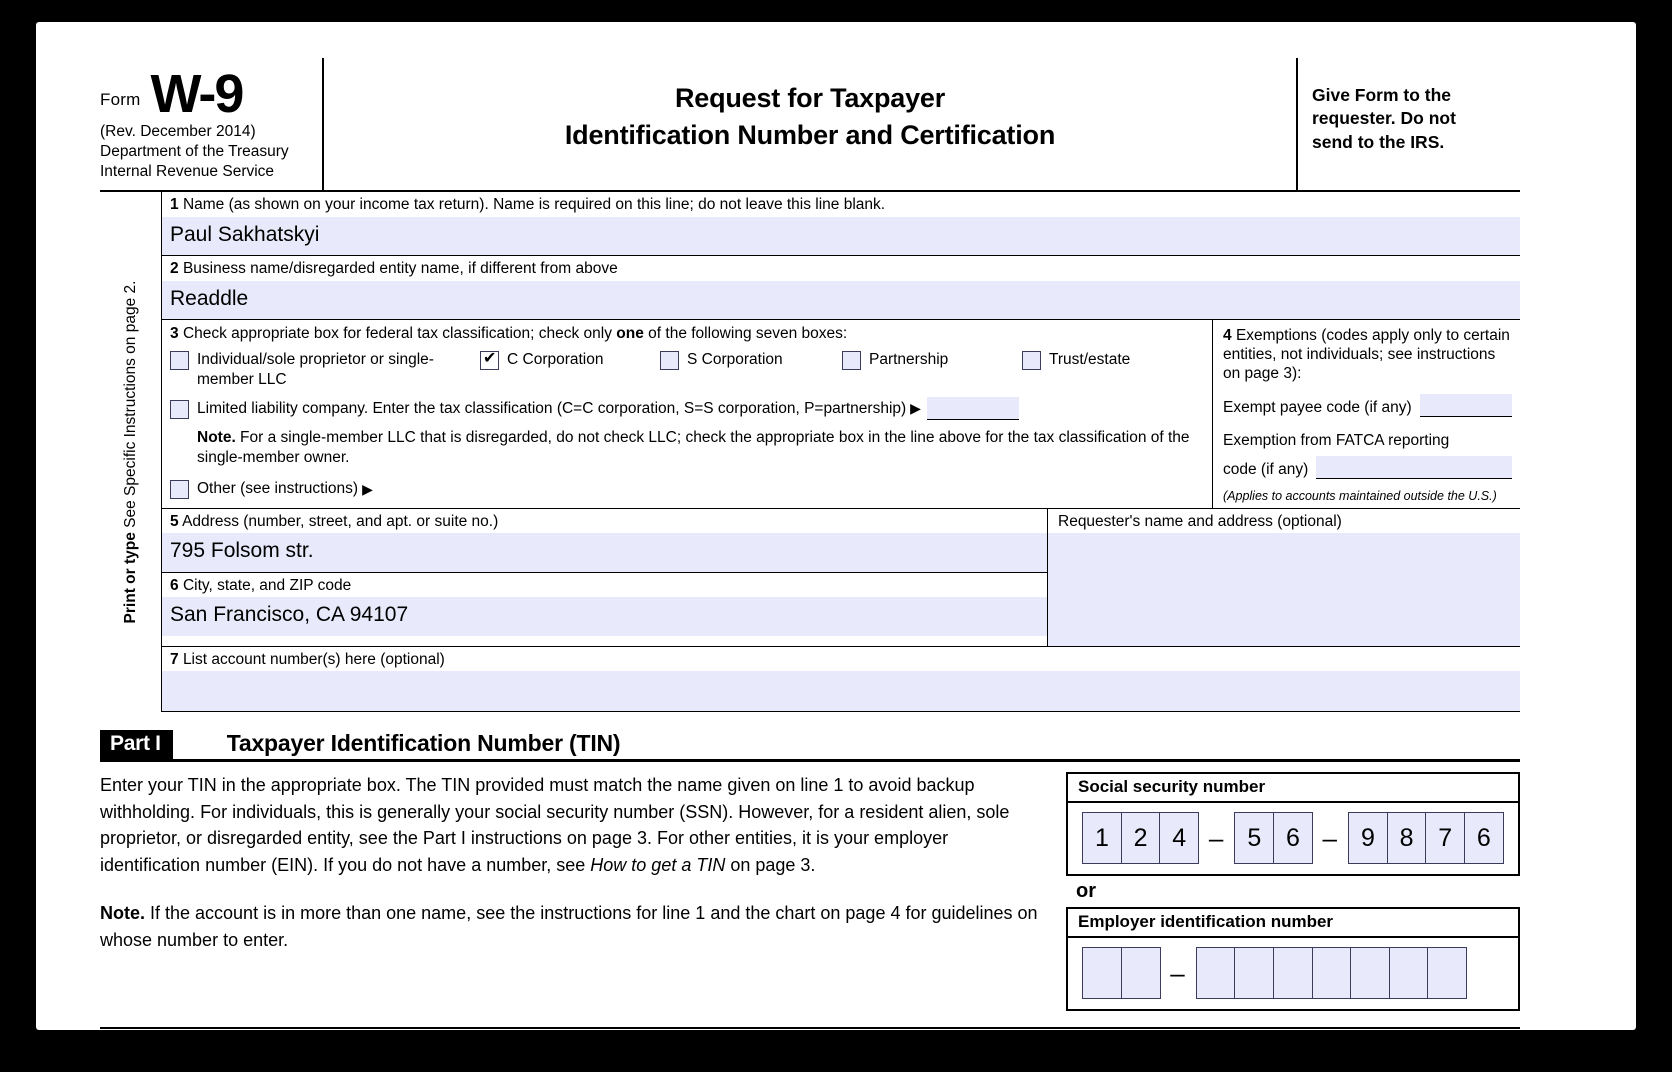 Image resolution: width=1672 pixels, height=1072 pixels. What do you see at coordinates (841, 235) in the screenshot?
I see `line-1-name-input: Paul Sakhatskyi` at bounding box center [841, 235].